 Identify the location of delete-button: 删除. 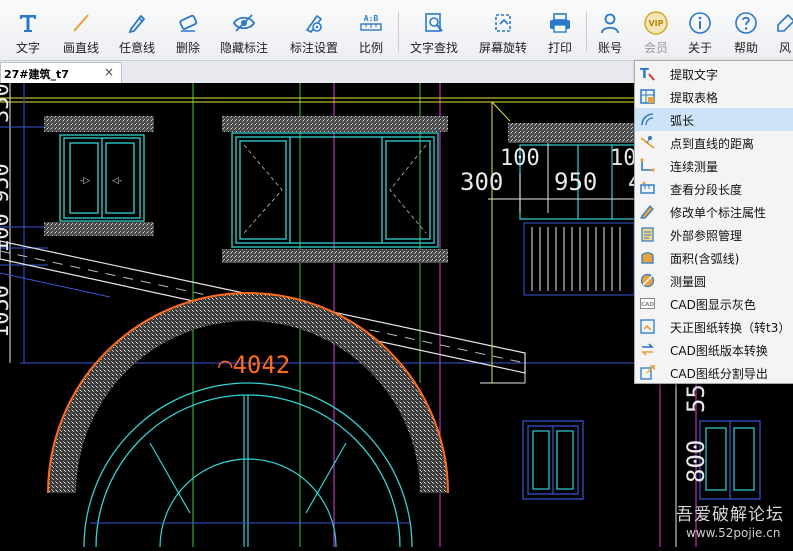
(188, 30).